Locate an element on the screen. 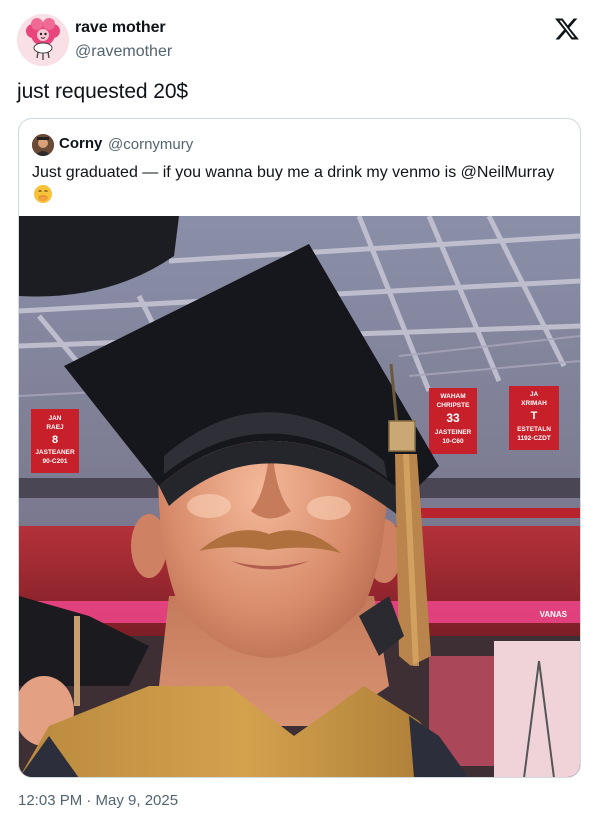 The image size is (599, 827). author-avatar is located at coordinates (43, 40).